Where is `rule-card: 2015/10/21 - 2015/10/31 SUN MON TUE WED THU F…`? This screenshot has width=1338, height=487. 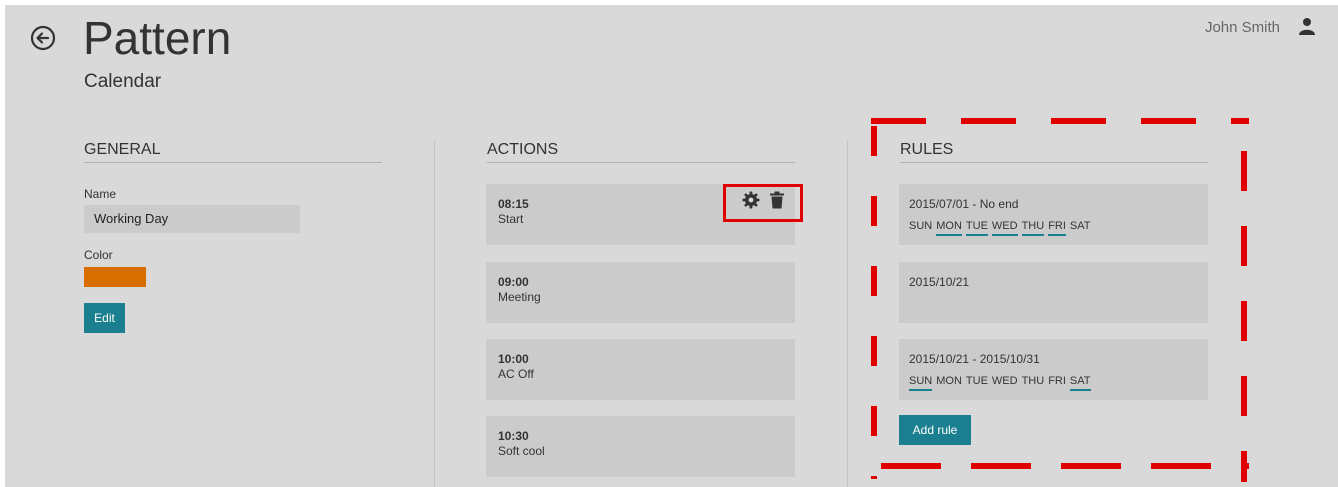
rule-card: 2015/10/21 - 2015/10/31 SUN MON TUE WED THU F… is located at coordinates (1053, 369).